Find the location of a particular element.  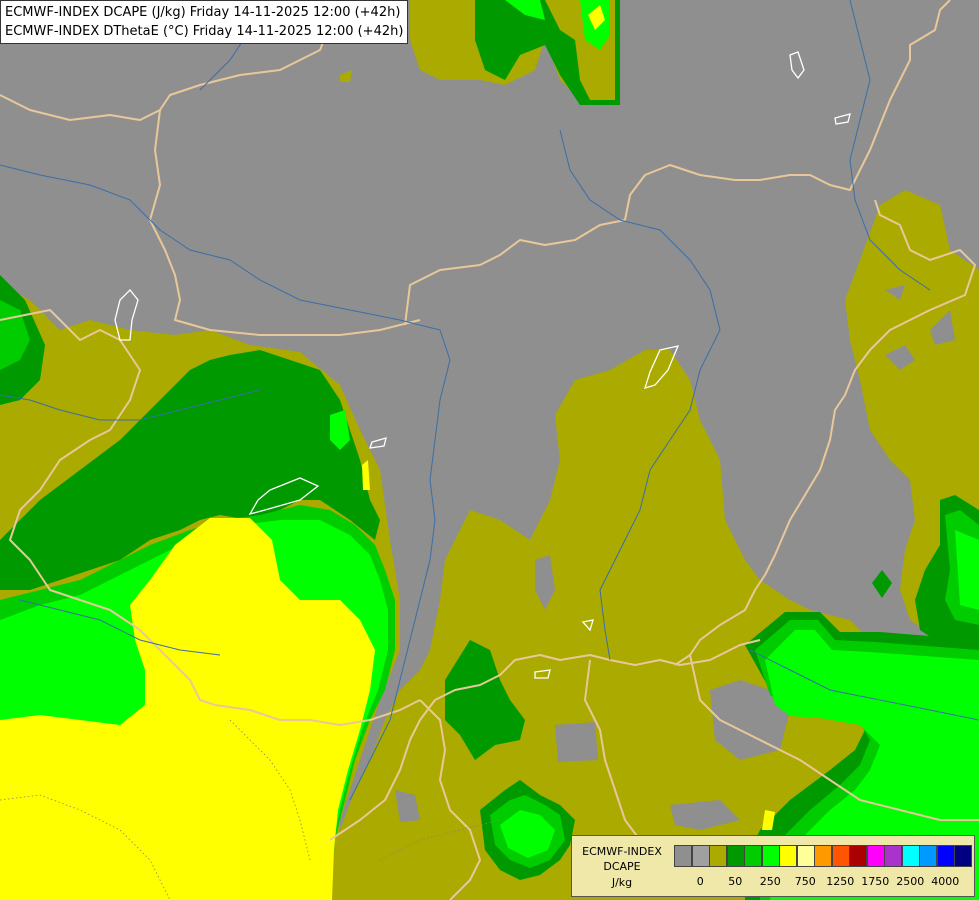

legend-tick-label: 1250 is located at coordinates (840, 881).